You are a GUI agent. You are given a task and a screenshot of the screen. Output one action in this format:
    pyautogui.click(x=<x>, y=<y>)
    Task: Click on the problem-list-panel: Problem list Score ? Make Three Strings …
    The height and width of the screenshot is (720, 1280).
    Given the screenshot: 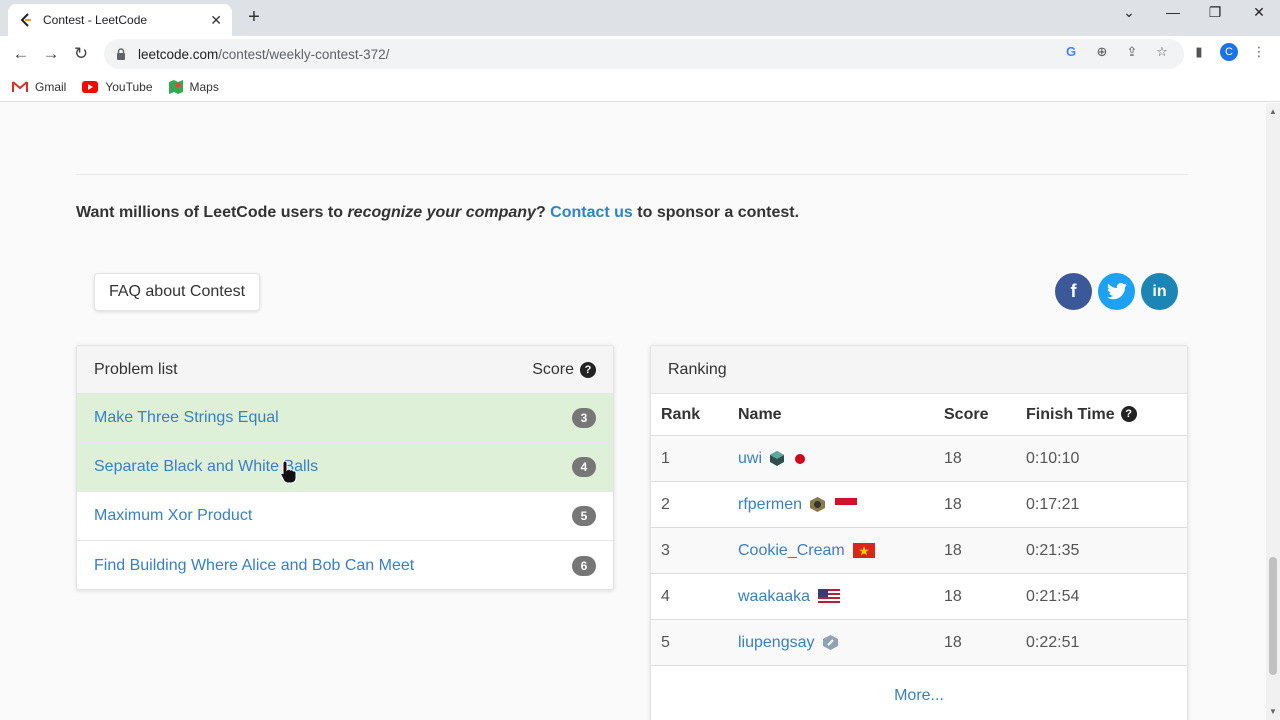 What is the action you would take?
    pyautogui.click(x=345, y=467)
    